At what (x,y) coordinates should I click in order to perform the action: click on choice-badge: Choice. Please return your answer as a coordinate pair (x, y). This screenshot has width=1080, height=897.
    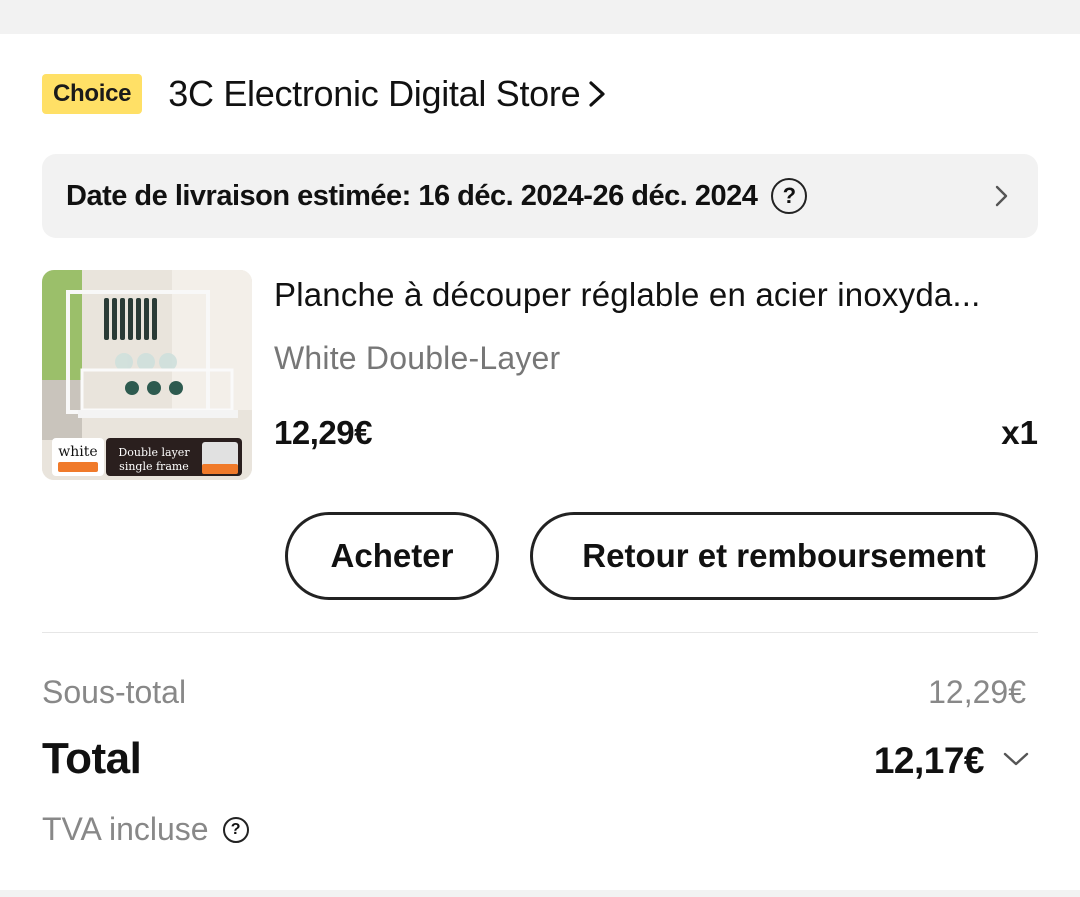
    Looking at the image, I should click on (92, 94).